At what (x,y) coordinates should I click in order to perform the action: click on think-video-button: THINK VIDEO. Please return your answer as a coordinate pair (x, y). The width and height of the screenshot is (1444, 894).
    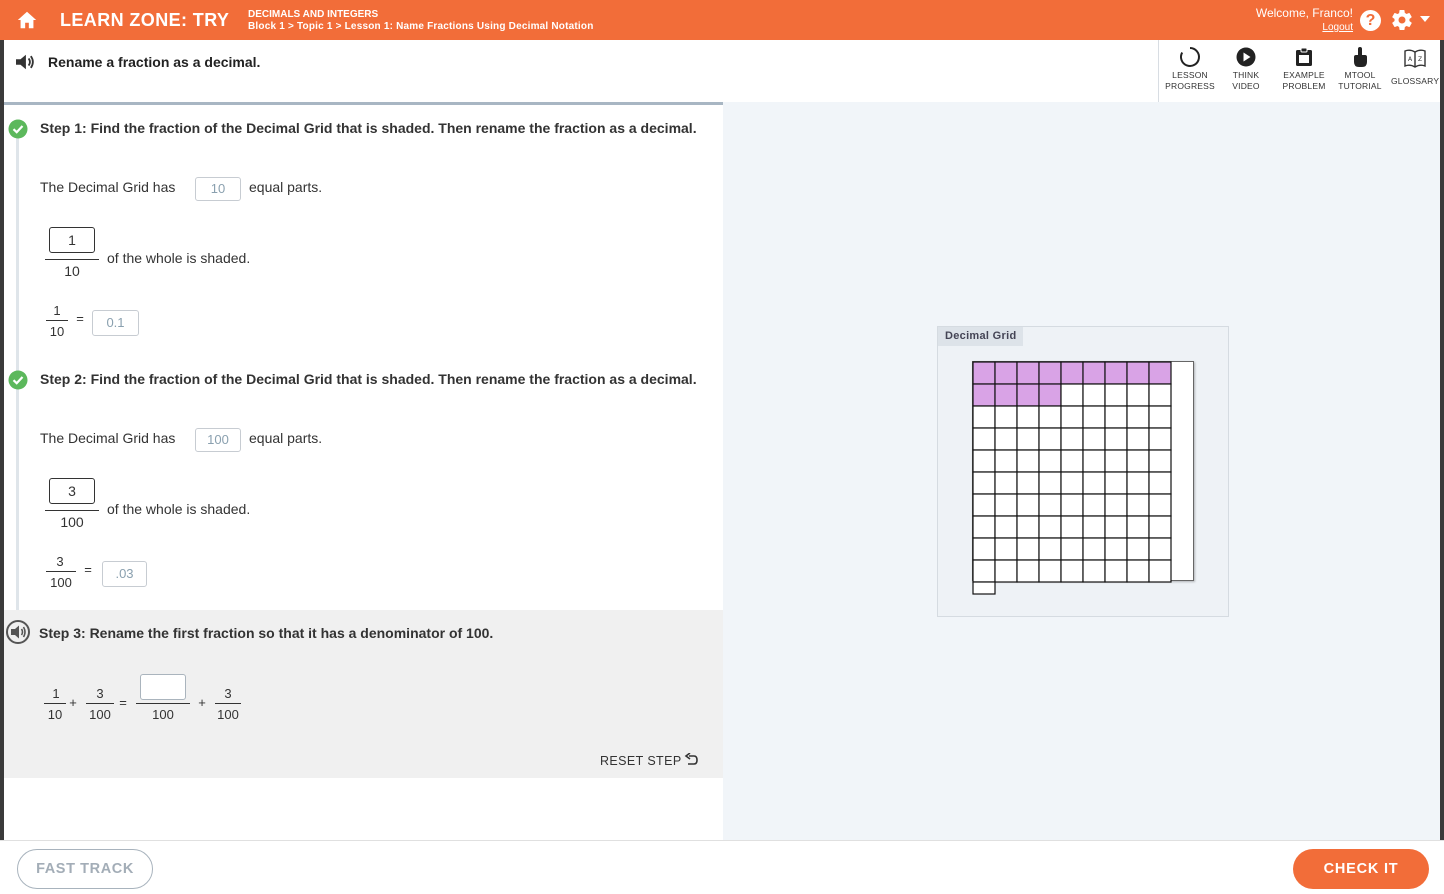
    Looking at the image, I should click on (1246, 69).